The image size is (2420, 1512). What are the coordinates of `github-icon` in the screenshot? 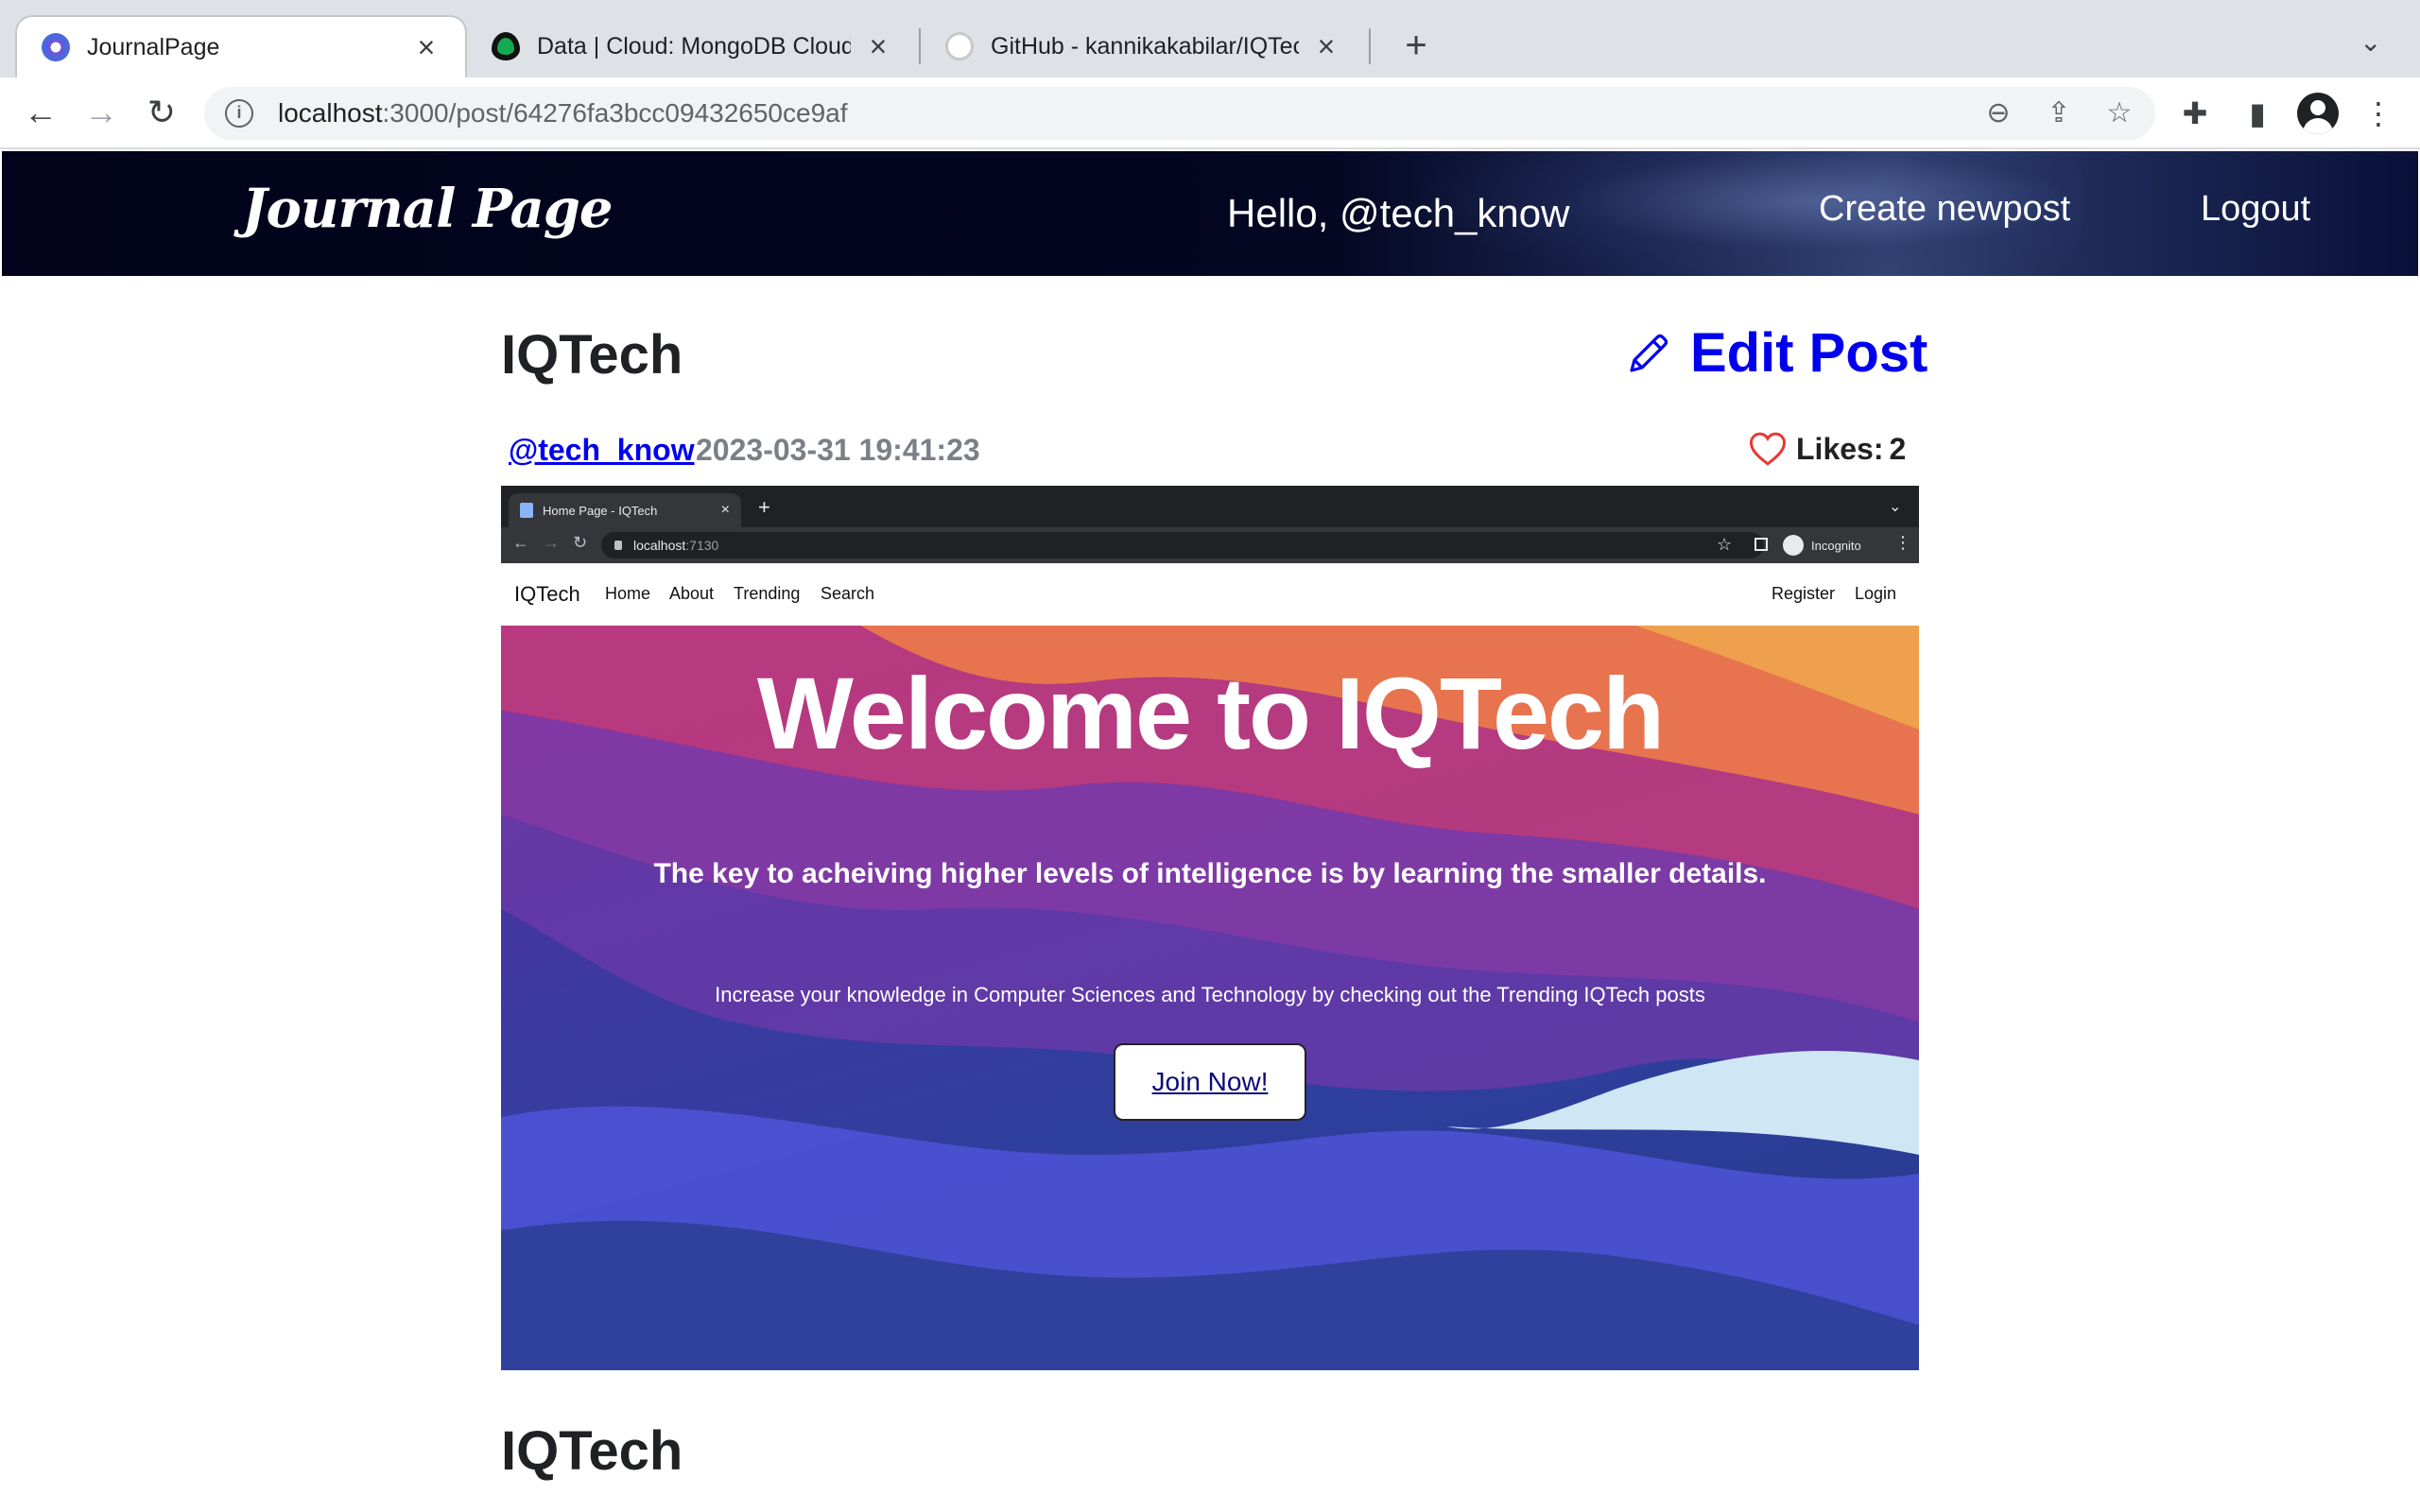 It's located at (959, 46).